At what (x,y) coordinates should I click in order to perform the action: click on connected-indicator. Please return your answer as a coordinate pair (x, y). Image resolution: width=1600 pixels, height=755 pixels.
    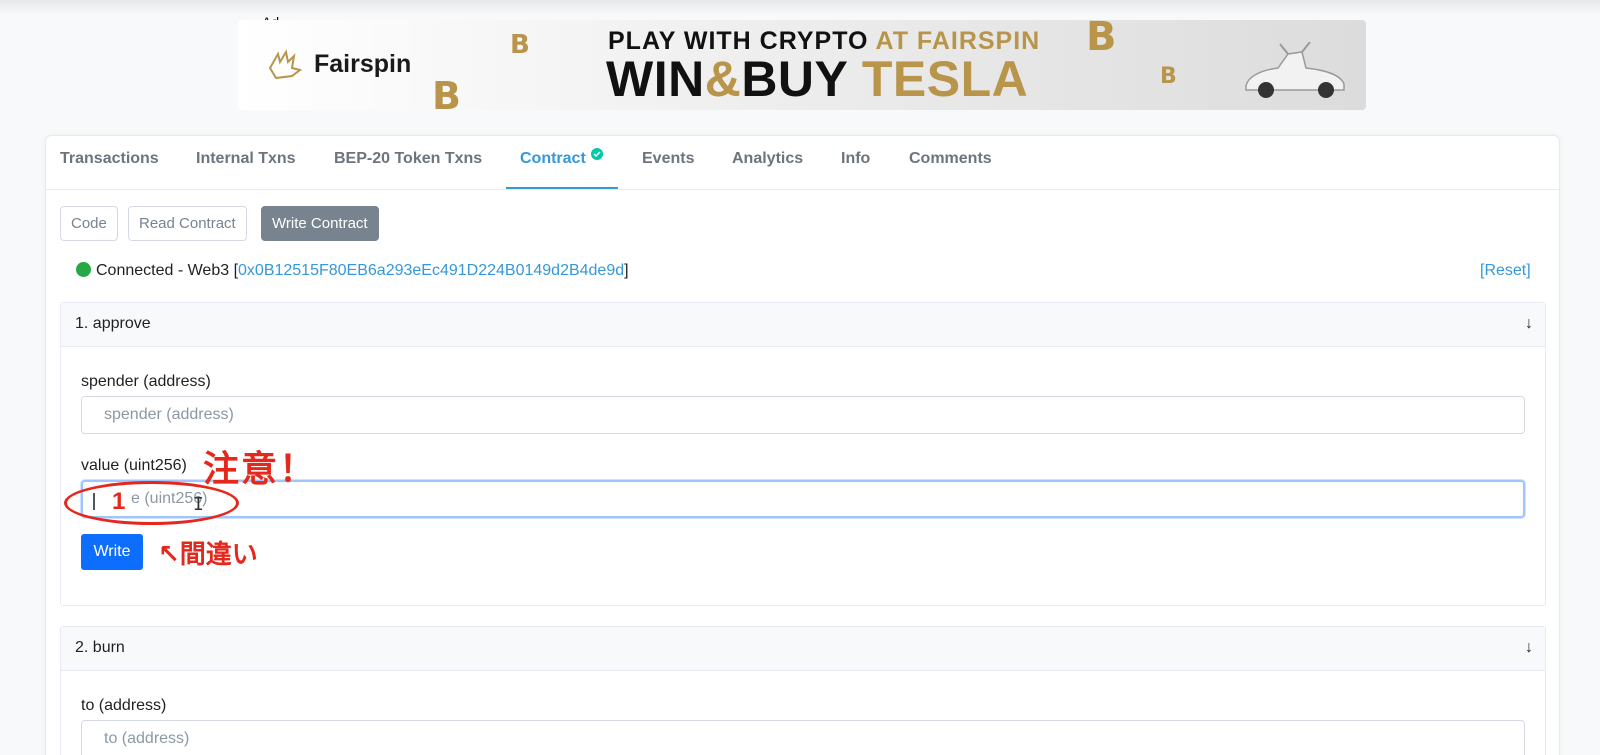
    Looking at the image, I should click on (83, 269).